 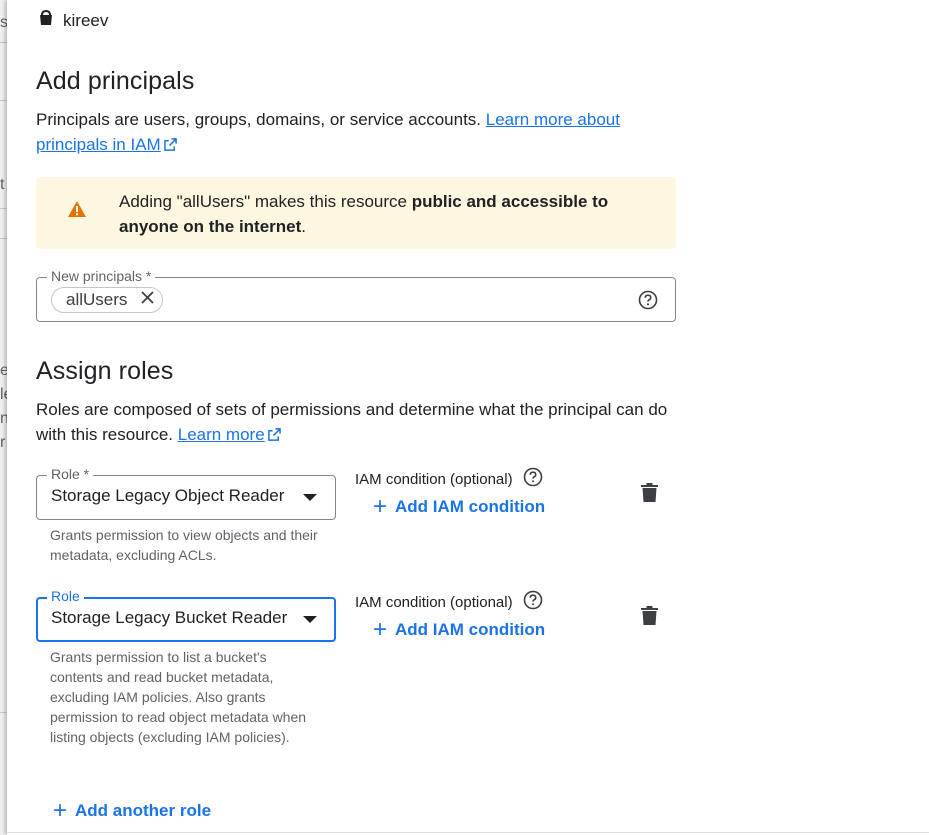 I want to click on panel-bottom-divider, so click(x=468, y=832).